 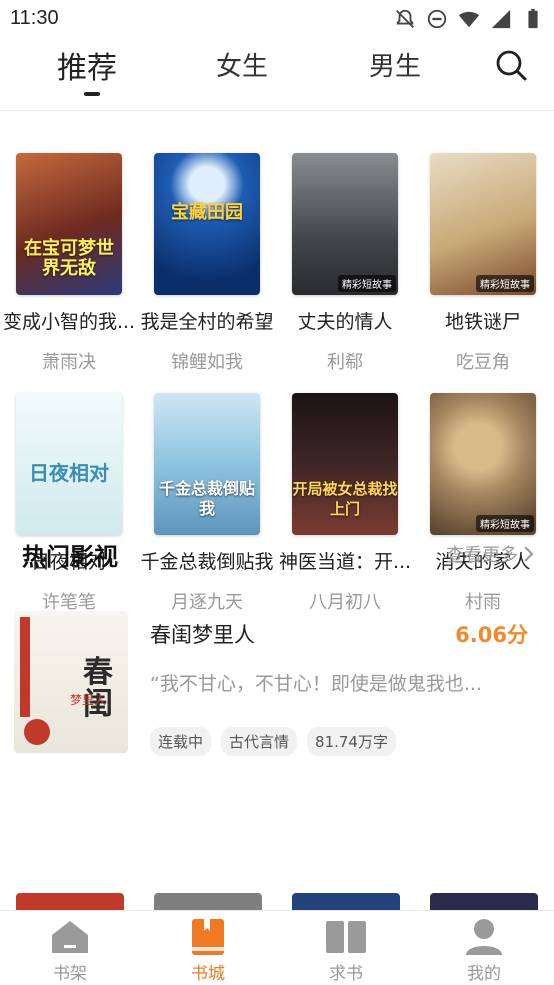 I want to click on status-icons, so click(x=469, y=19).